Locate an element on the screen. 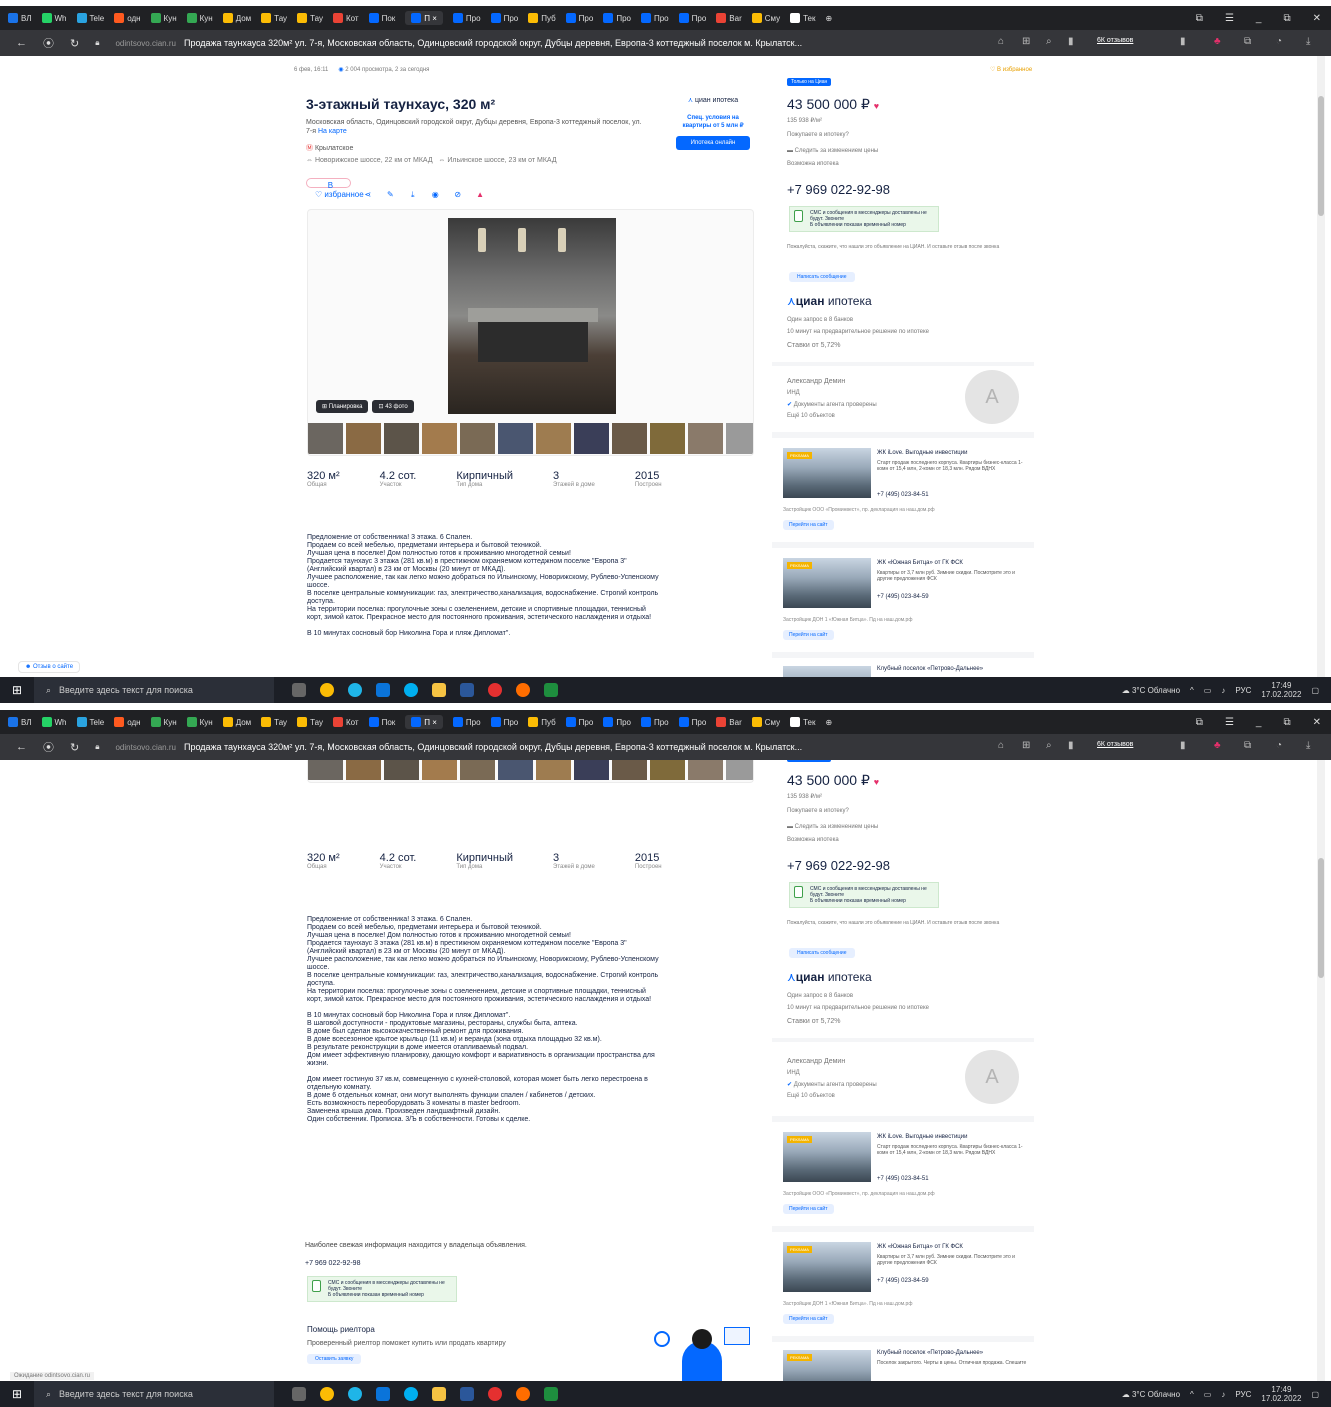  tab: ВЛ is located at coordinates (20, 18).